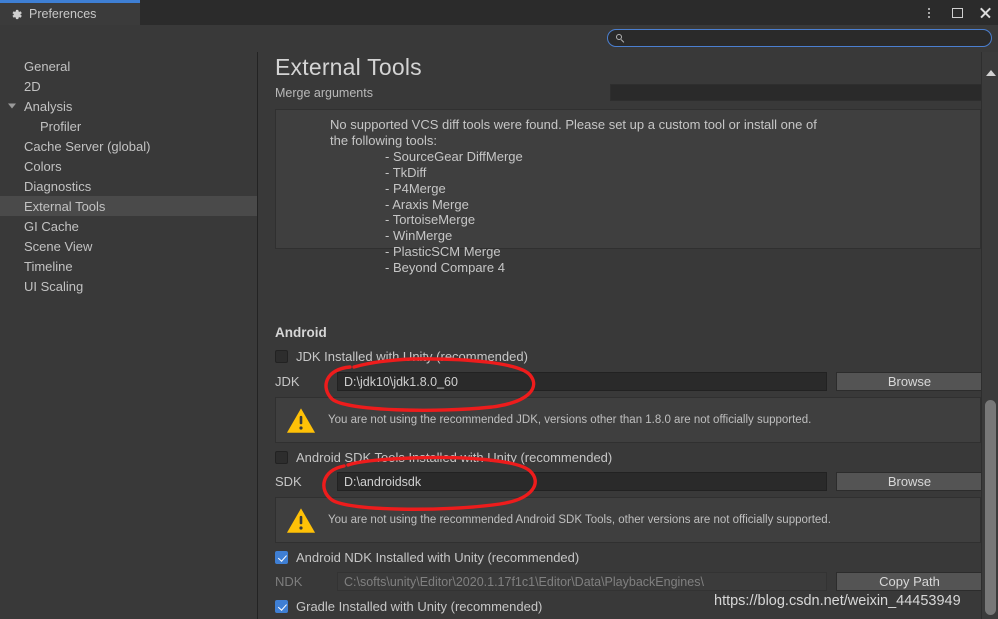 Image resolution: width=998 pixels, height=619 pixels. I want to click on sidebar-item-2d: 2D, so click(128, 86).